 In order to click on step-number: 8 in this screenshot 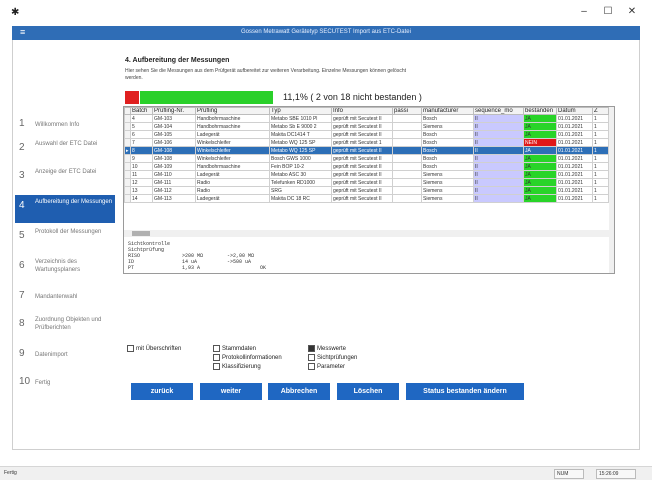, I will do `click(22, 323)`.